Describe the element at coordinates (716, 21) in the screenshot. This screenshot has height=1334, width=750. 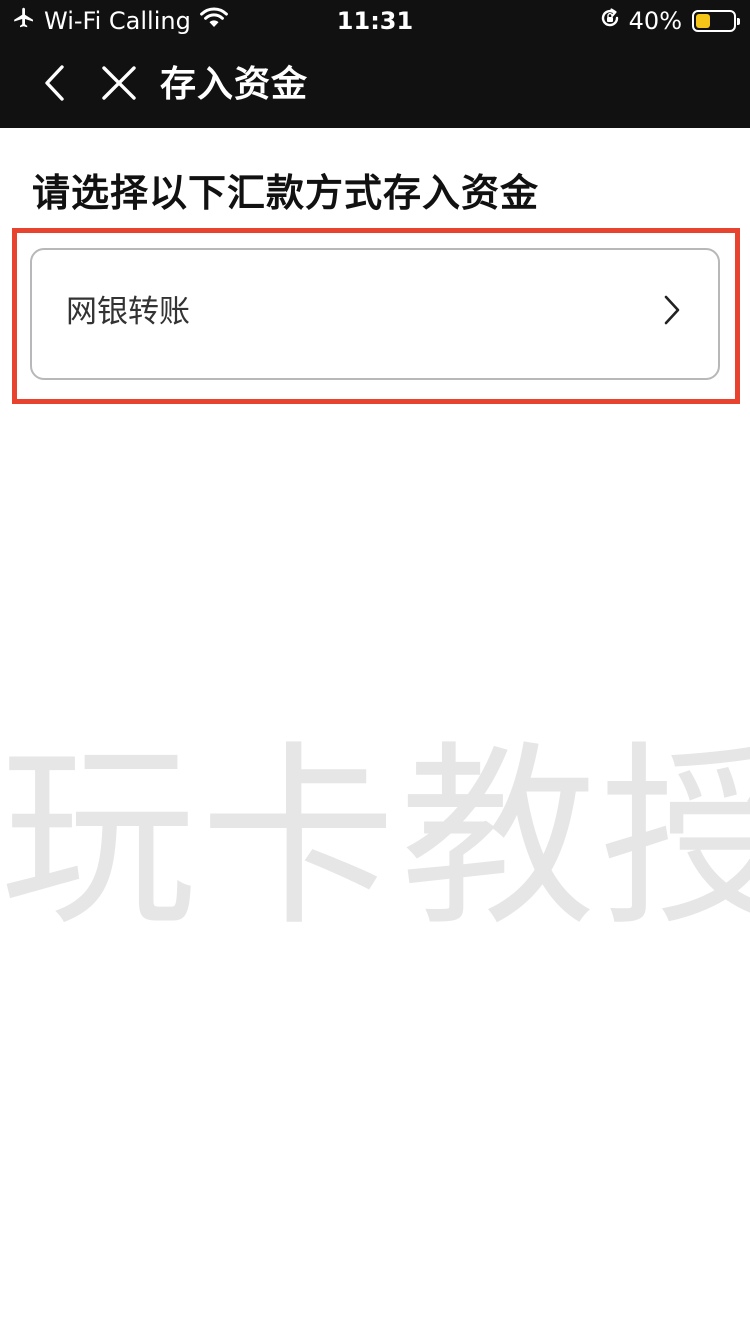
I see `battery-icon` at that location.